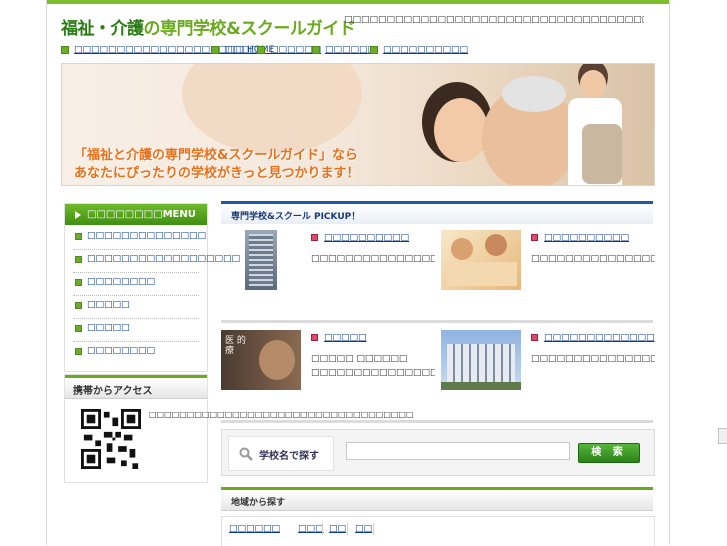 Image resolution: width=727 pixels, height=546 pixels. What do you see at coordinates (156, 261) in the screenshot?
I see `sidebar-item-2: □□□□□□□□□□□□□□□□□□` at bounding box center [156, 261].